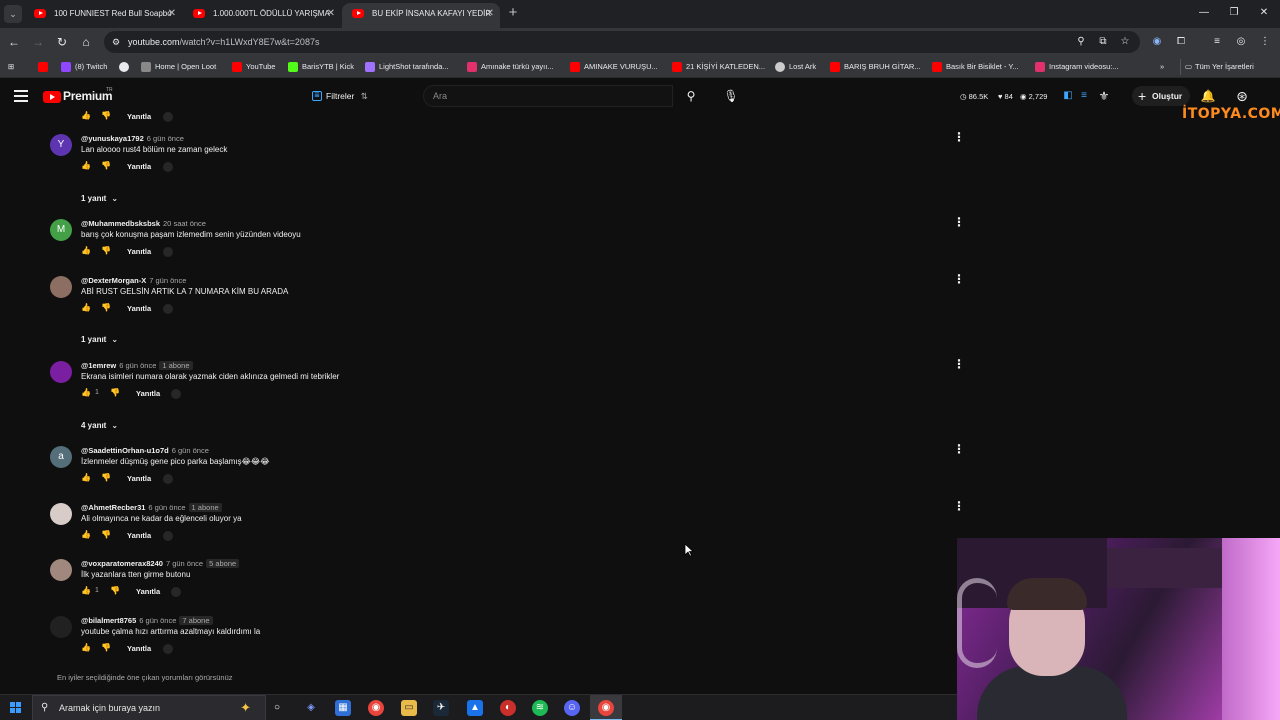  Describe the element at coordinates (125, 450) in the screenshot. I see `comment-author: @SaadettinOrhan-u1o7d` at that location.